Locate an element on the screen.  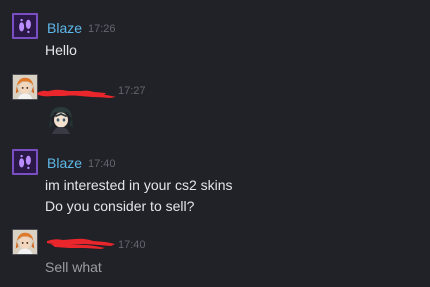
message-text: Sell what is located at coordinates (73, 267).